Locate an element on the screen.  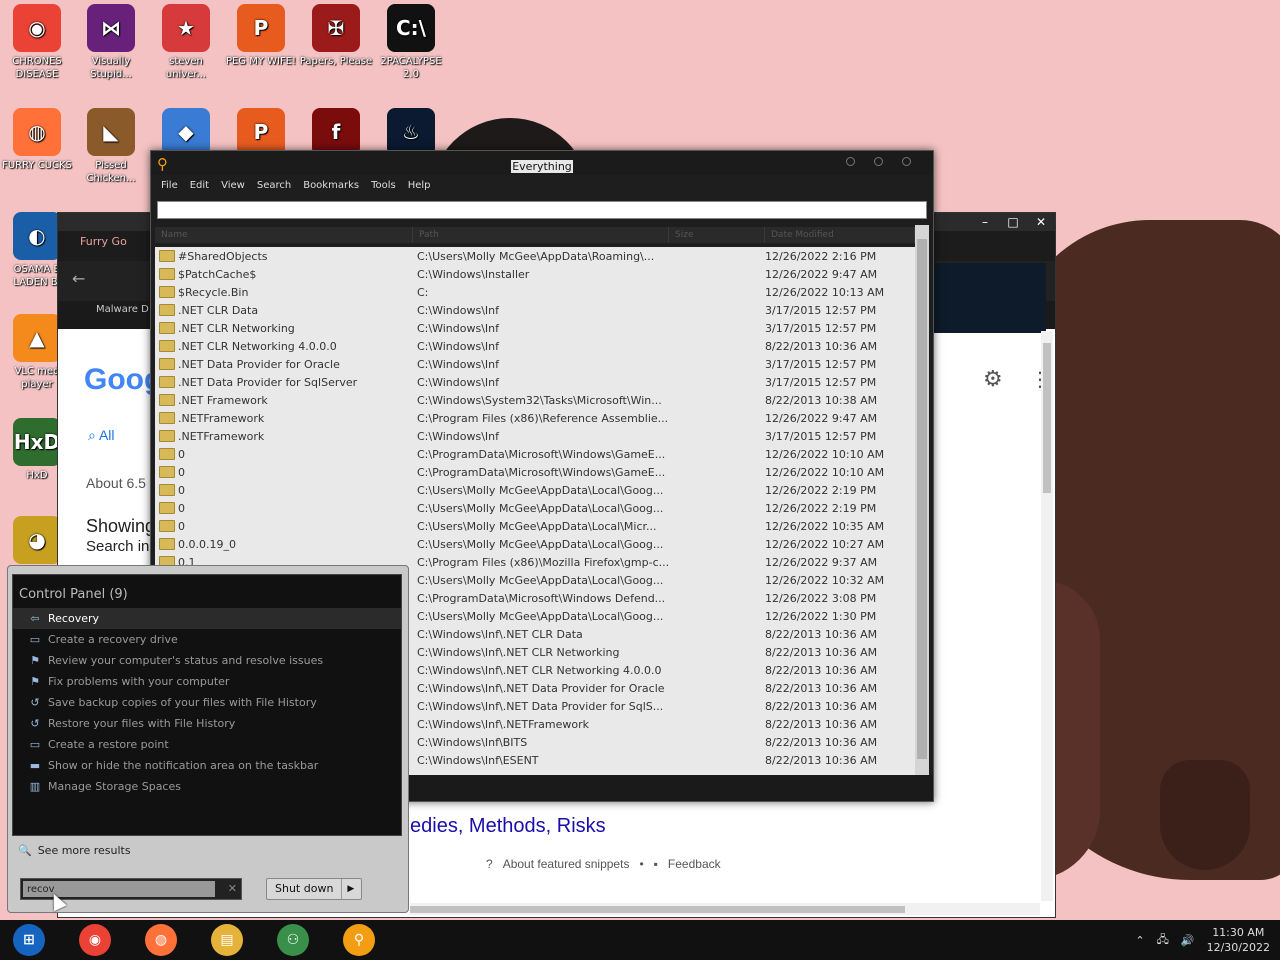
file-history-icon: ↺ is located at coordinates (35, 723).